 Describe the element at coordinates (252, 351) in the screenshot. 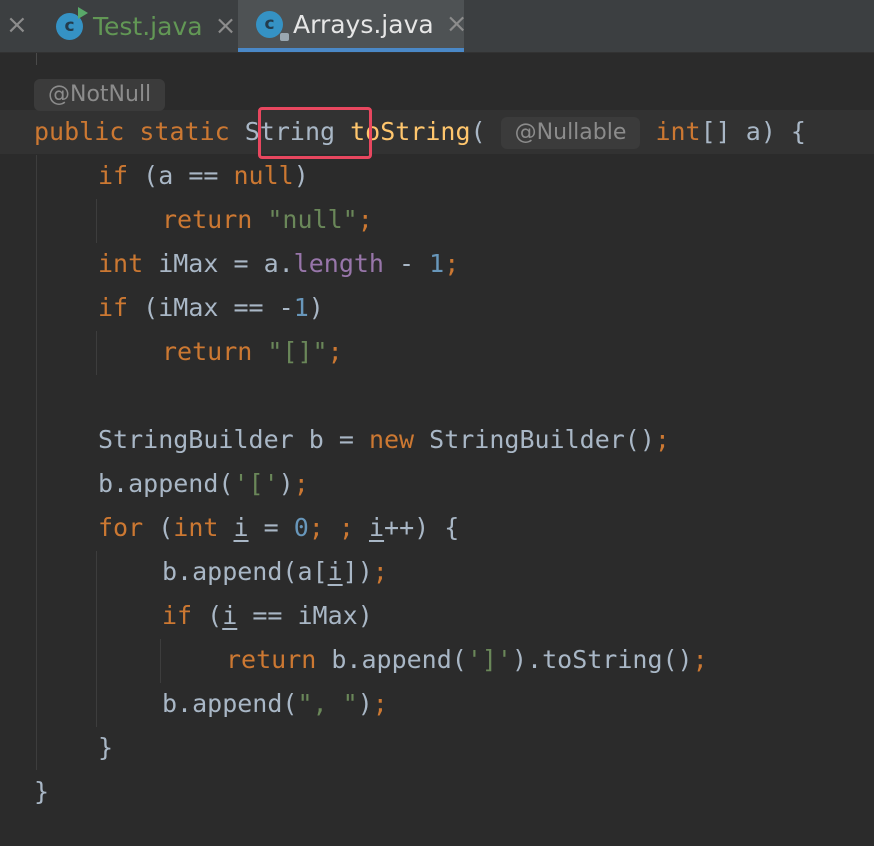

I see `code-line-6: return "[]";` at that location.